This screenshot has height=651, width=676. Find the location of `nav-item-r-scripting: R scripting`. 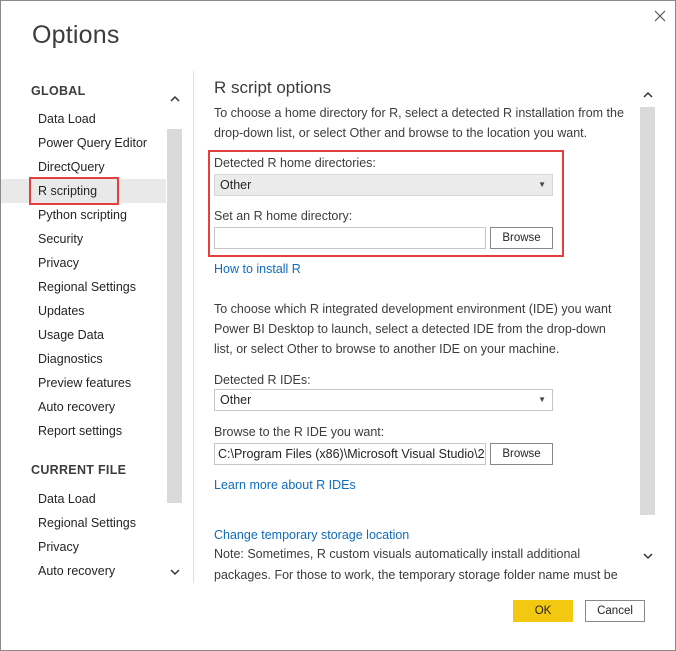

nav-item-r-scripting: R scripting is located at coordinates (83, 191).